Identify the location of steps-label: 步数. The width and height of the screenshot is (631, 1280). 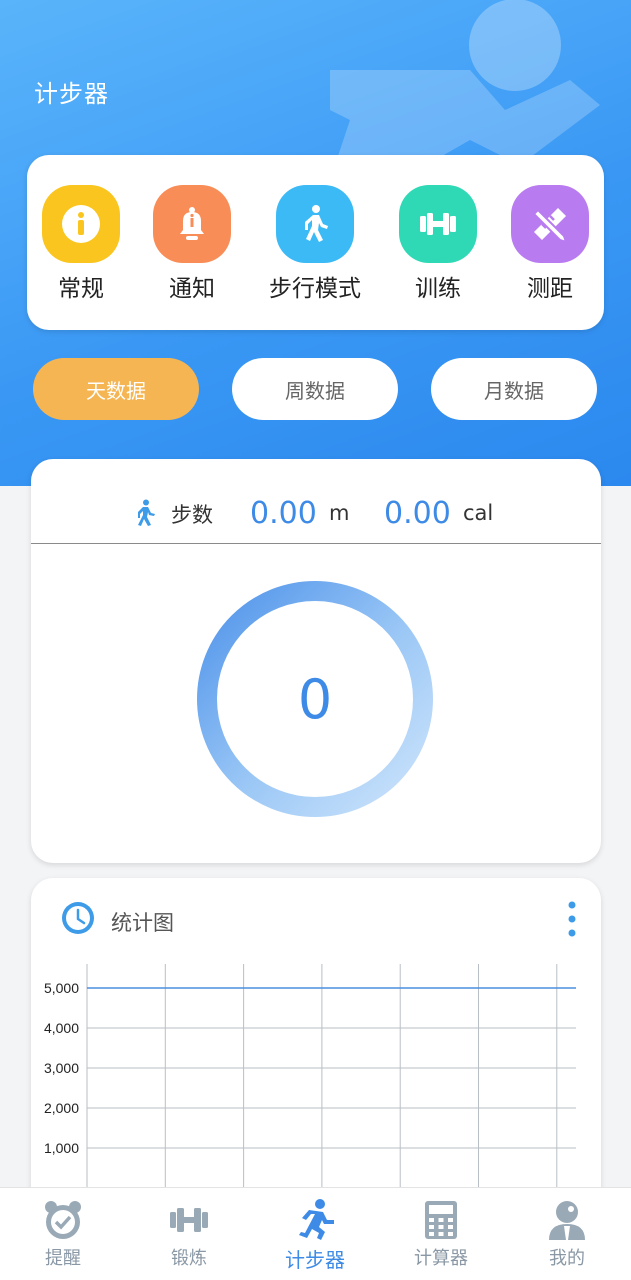
(192, 515).